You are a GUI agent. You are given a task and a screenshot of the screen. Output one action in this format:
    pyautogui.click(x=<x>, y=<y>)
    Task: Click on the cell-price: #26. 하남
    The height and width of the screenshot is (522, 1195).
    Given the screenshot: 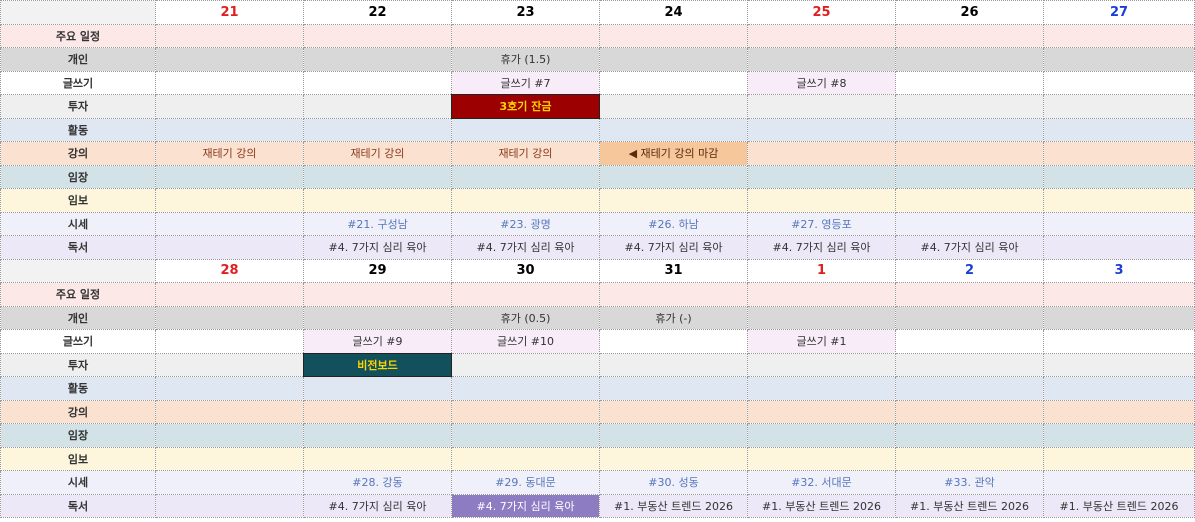 What is the action you would take?
    pyautogui.click(x=673, y=223)
    